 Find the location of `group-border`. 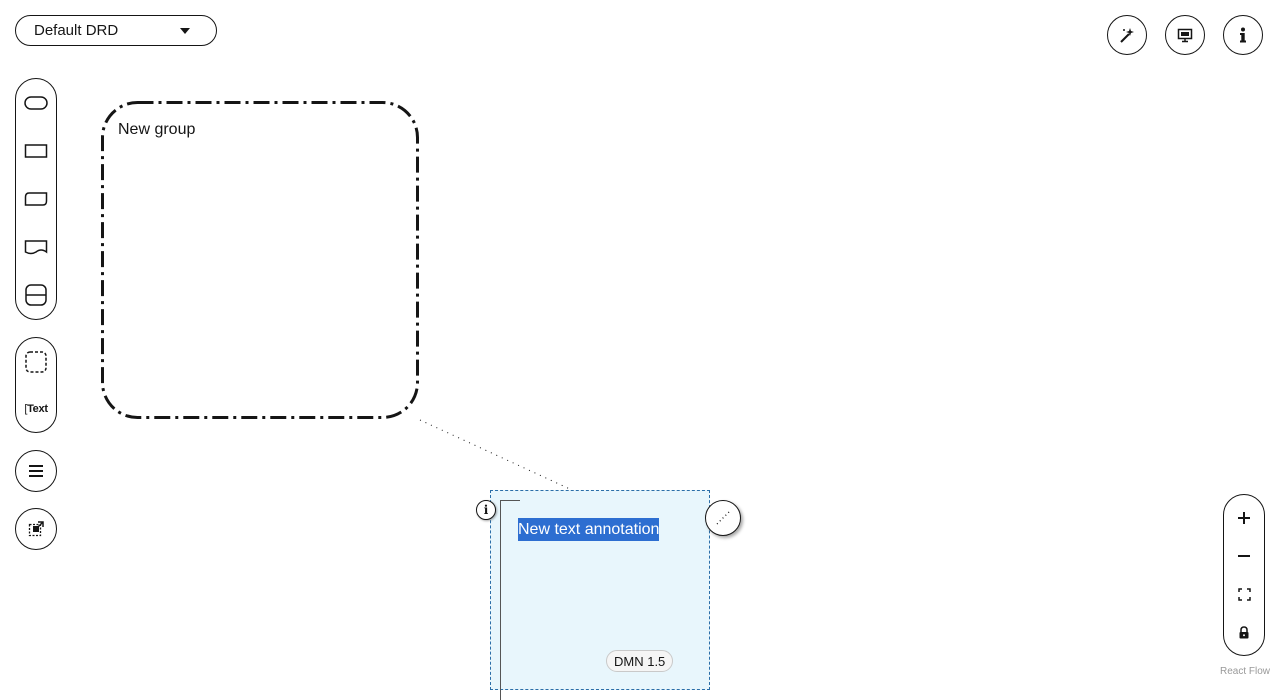

group-border is located at coordinates (260, 260).